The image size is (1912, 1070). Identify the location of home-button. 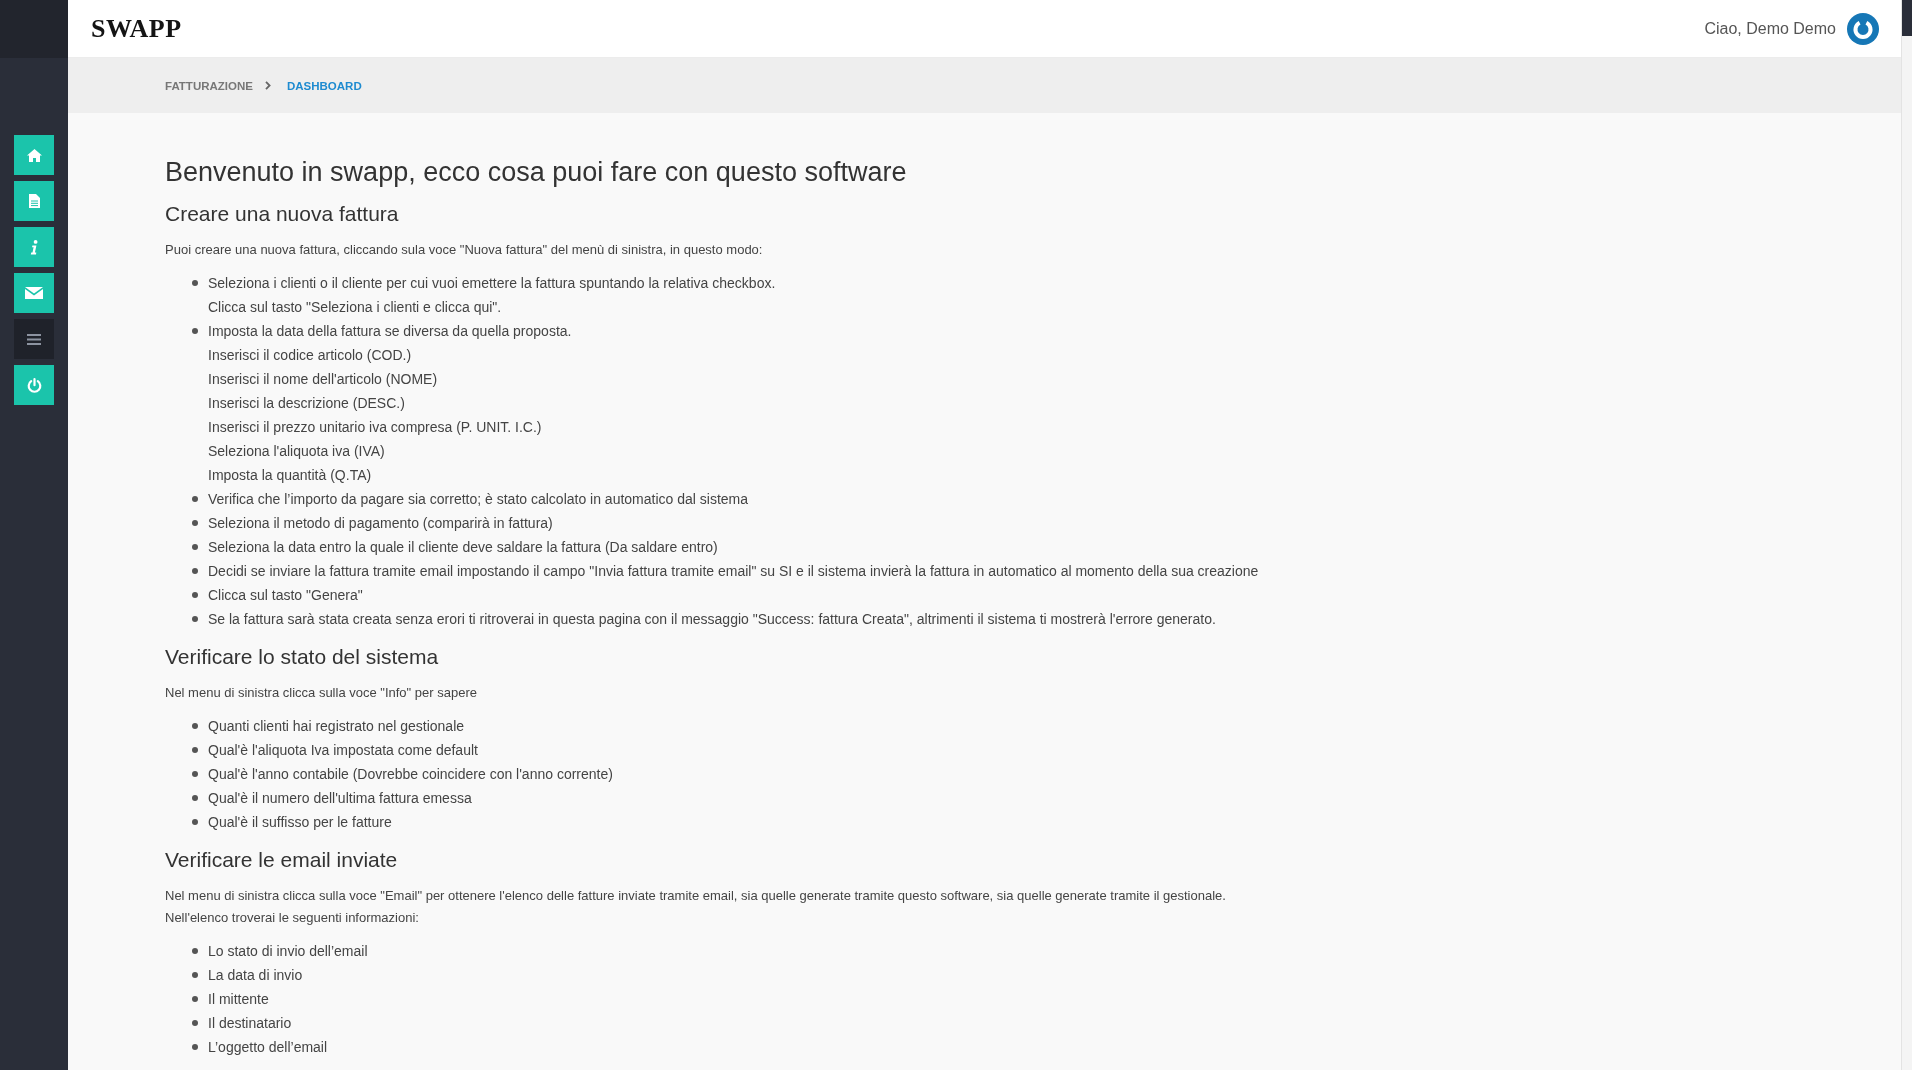
(34, 155).